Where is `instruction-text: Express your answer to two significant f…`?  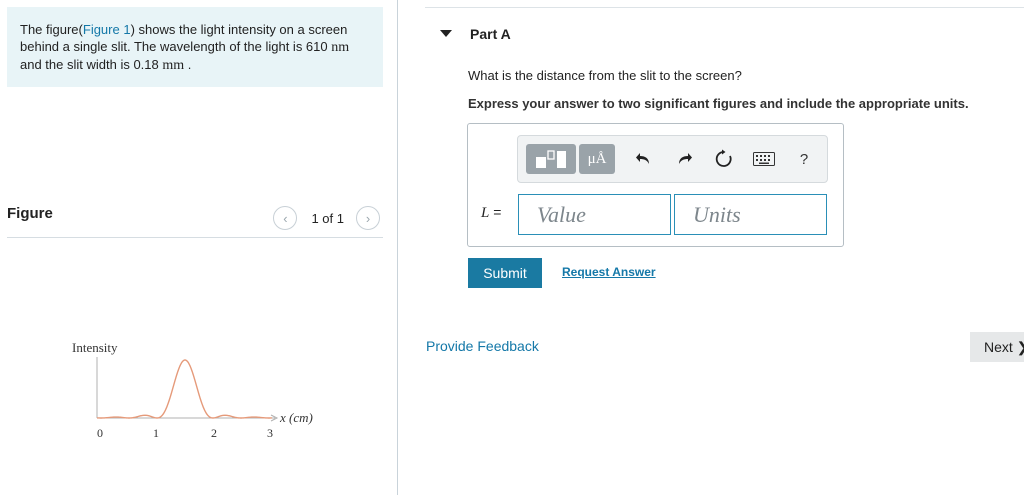
instruction-text: Express your answer to two significant f… is located at coordinates (718, 103).